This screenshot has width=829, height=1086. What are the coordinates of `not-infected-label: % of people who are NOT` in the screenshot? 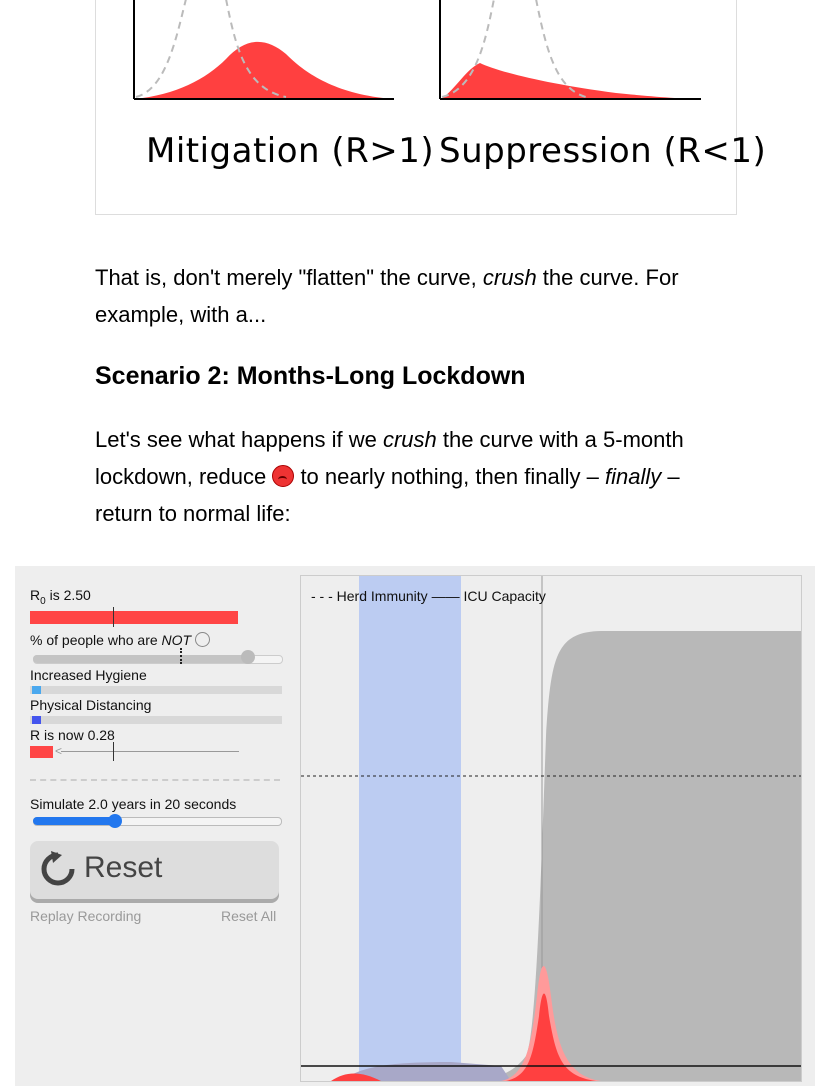 It's located at (120, 640).